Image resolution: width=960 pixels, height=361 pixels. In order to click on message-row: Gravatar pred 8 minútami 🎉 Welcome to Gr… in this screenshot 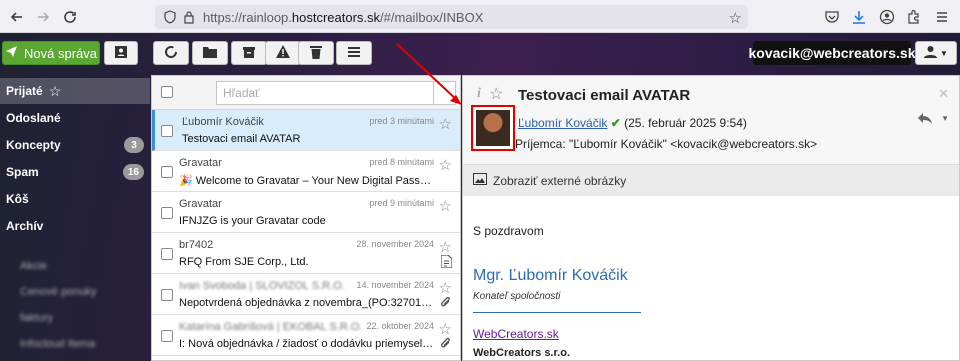, I will do `click(306, 171)`.